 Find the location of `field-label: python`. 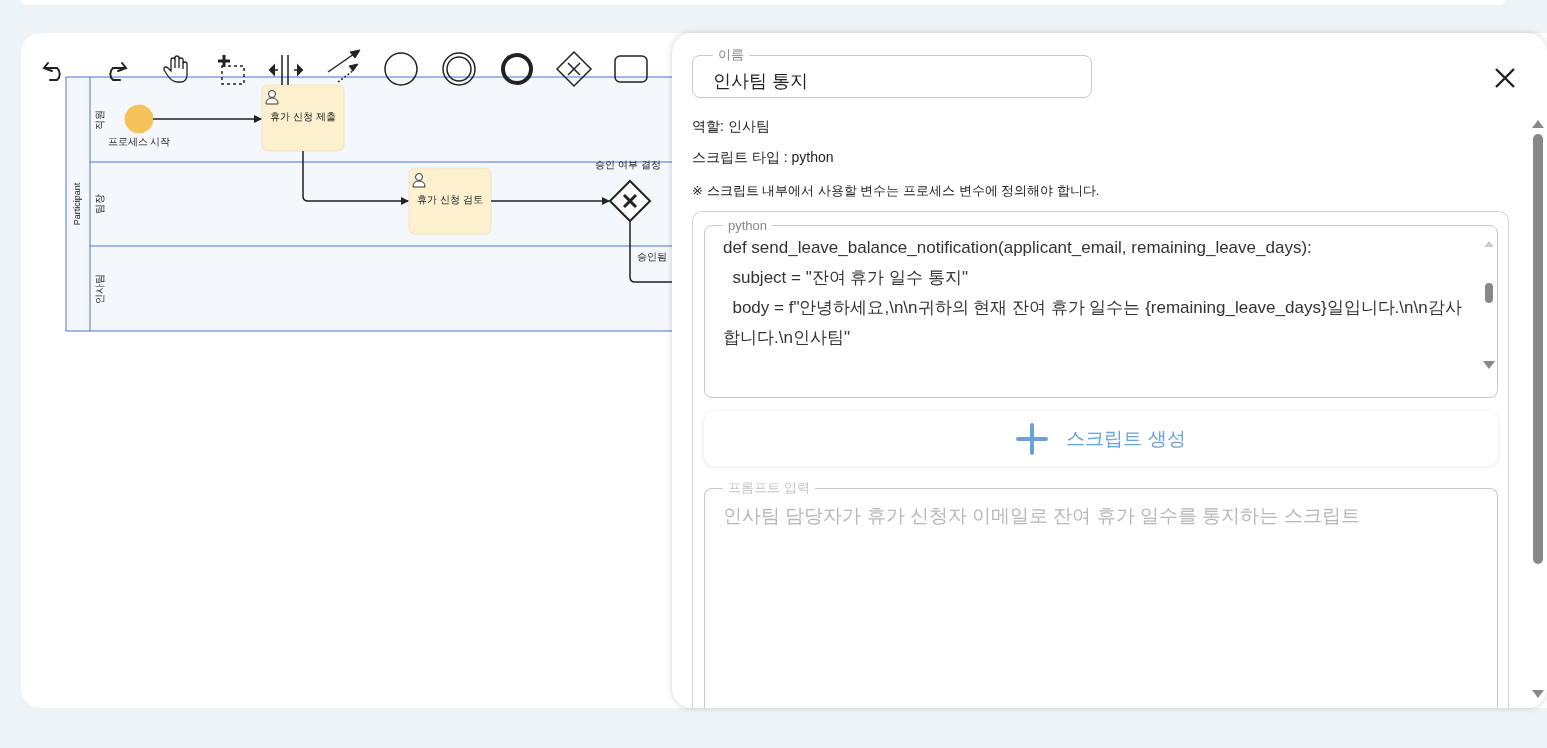

field-label: python is located at coordinates (748, 225).